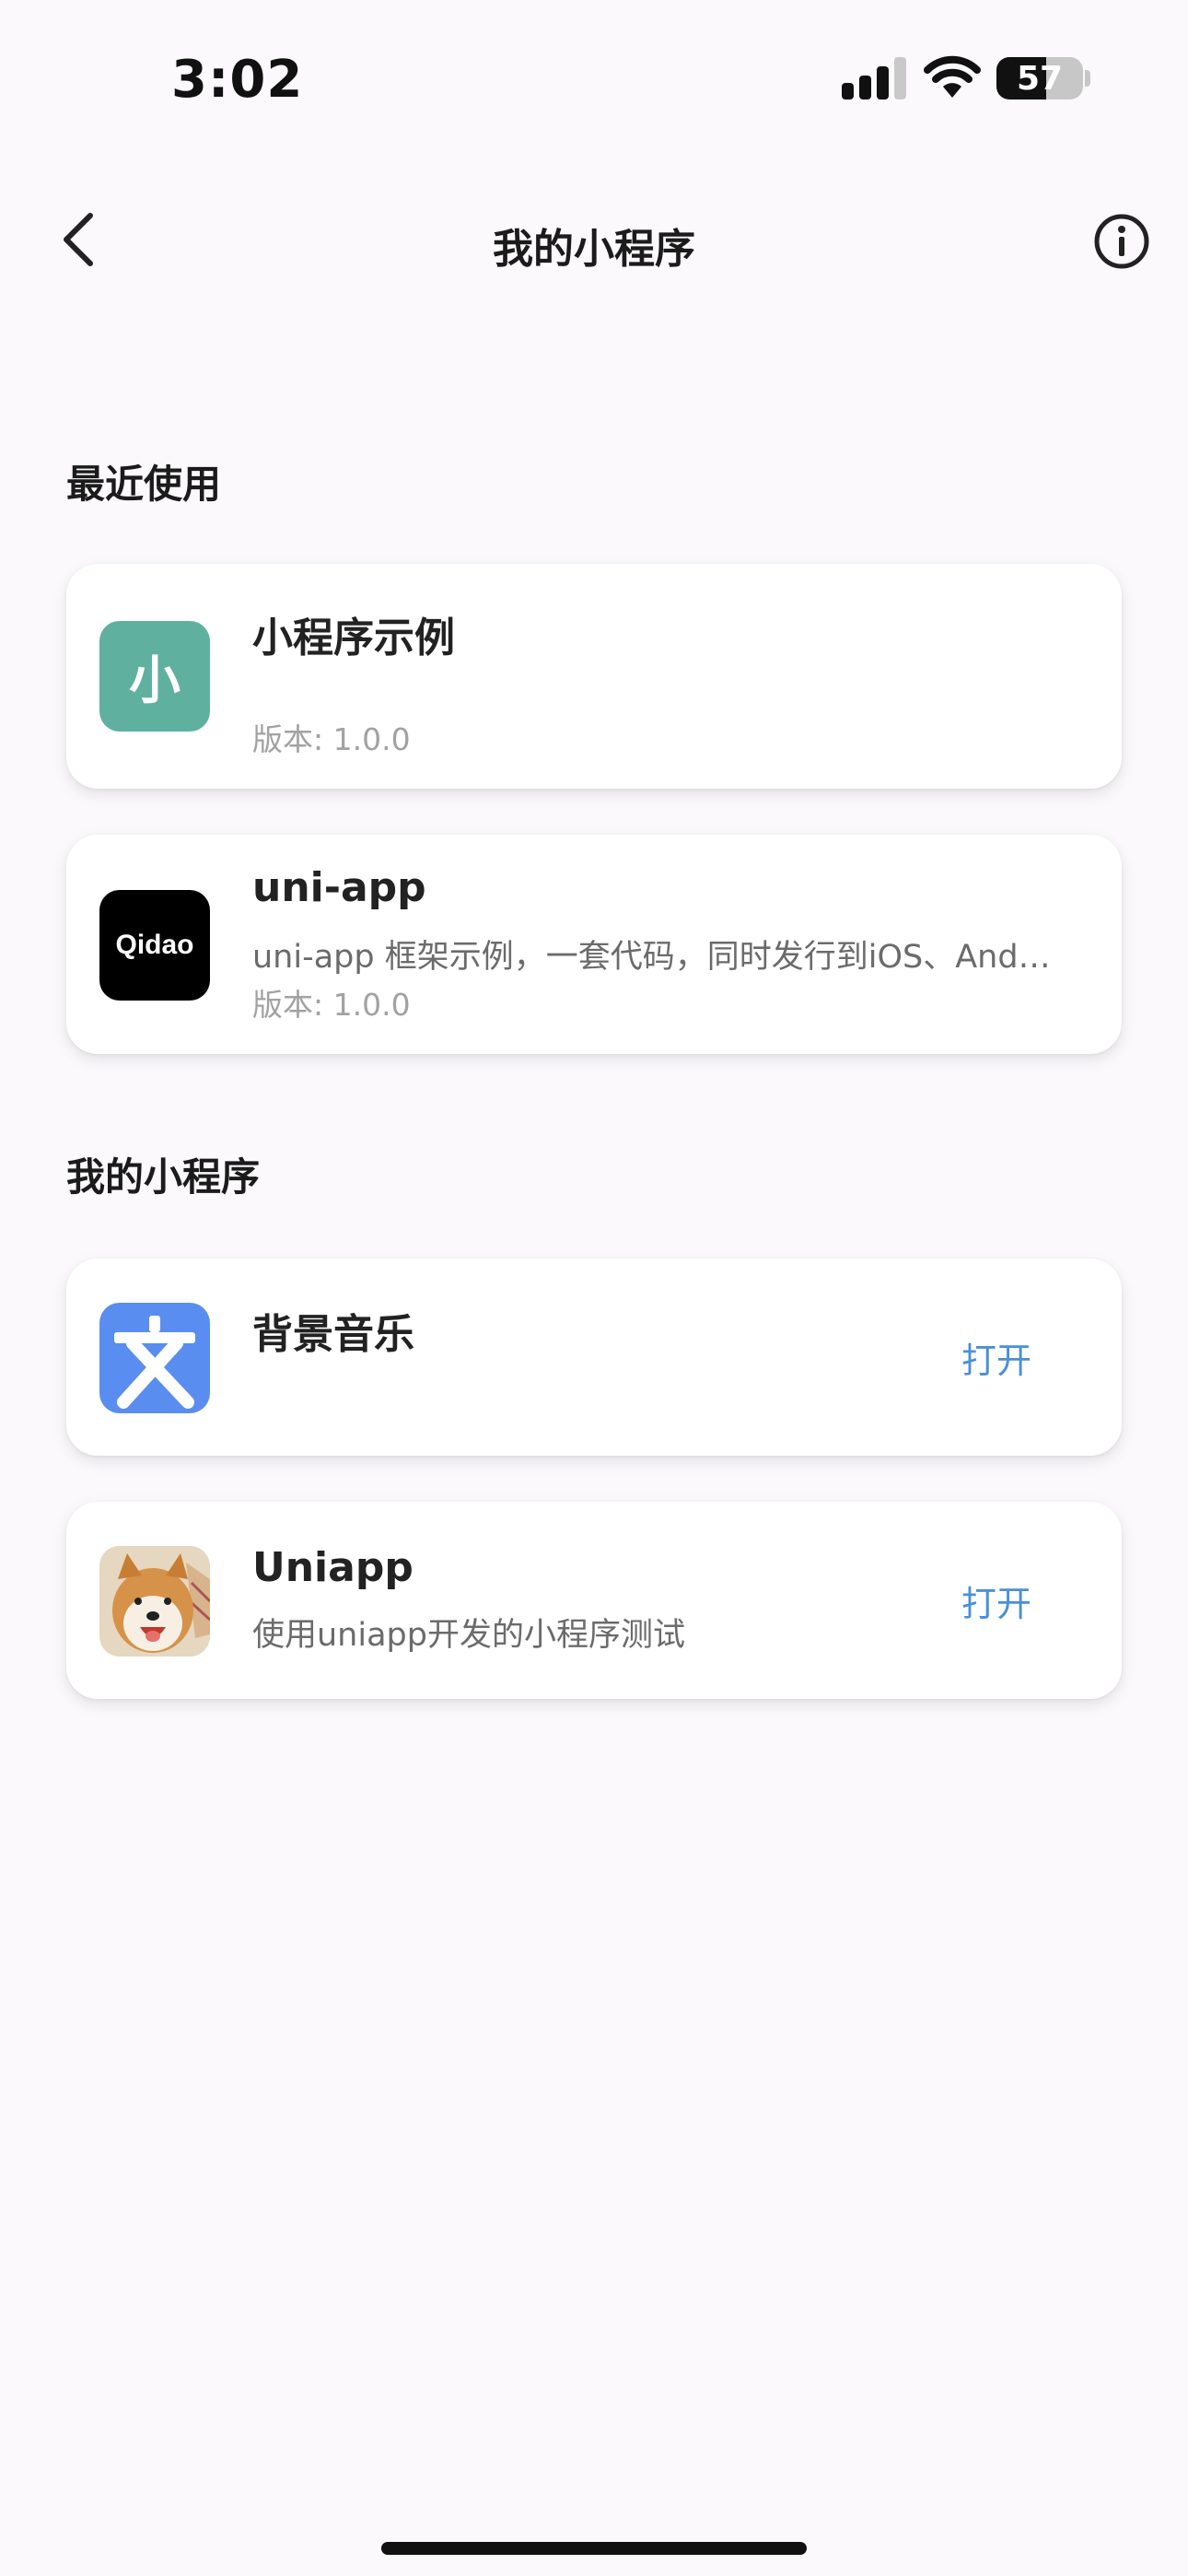 The width and height of the screenshot is (1188, 2576). I want to click on cellular-signal-icon, so click(874, 78).